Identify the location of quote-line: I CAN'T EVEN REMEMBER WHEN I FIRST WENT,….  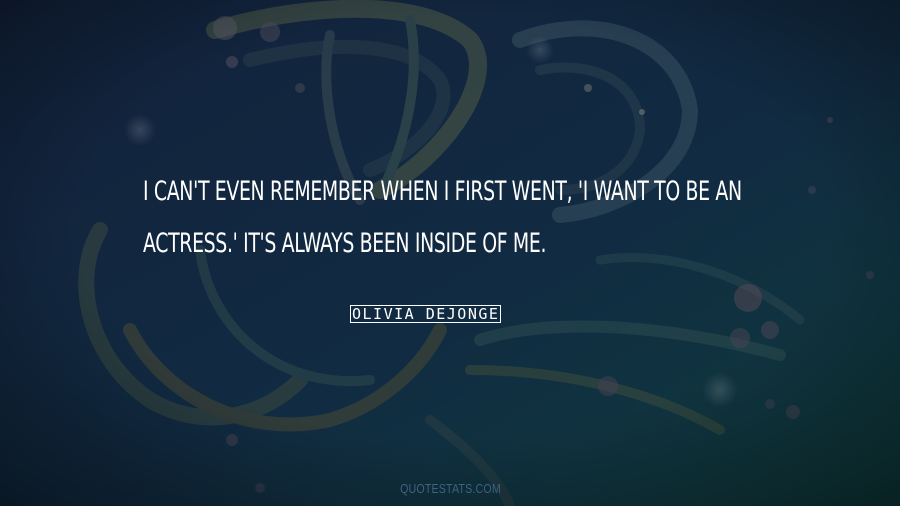
(442, 191).